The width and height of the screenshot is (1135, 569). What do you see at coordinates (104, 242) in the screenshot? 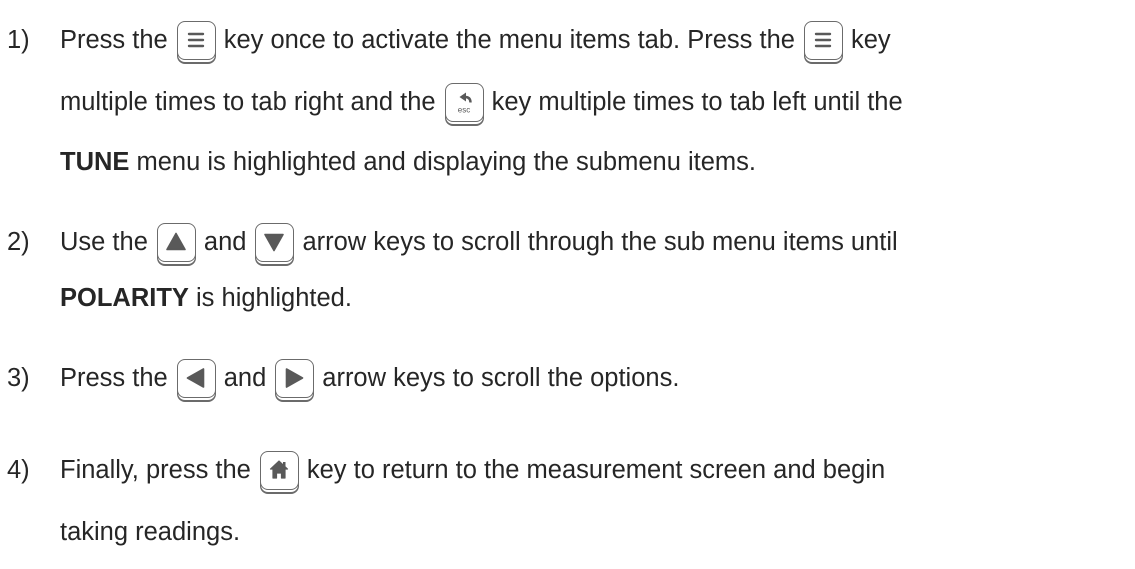
I see `step-2-text-a: Use the` at bounding box center [104, 242].